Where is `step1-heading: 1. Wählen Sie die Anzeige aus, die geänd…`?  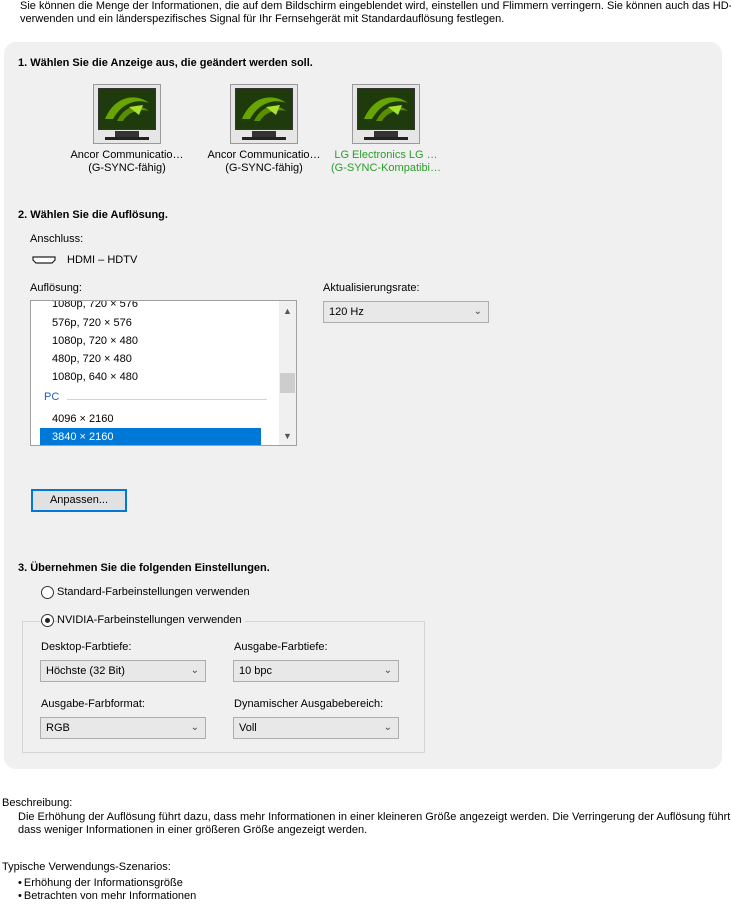 step1-heading: 1. Wählen Sie die Anzeige aus, die geänd… is located at coordinates (165, 63).